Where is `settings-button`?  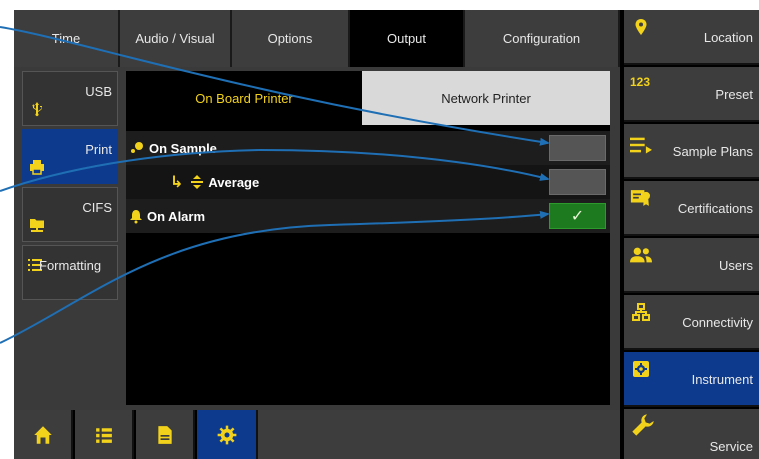
settings-button is located at coordinates (227, 434).